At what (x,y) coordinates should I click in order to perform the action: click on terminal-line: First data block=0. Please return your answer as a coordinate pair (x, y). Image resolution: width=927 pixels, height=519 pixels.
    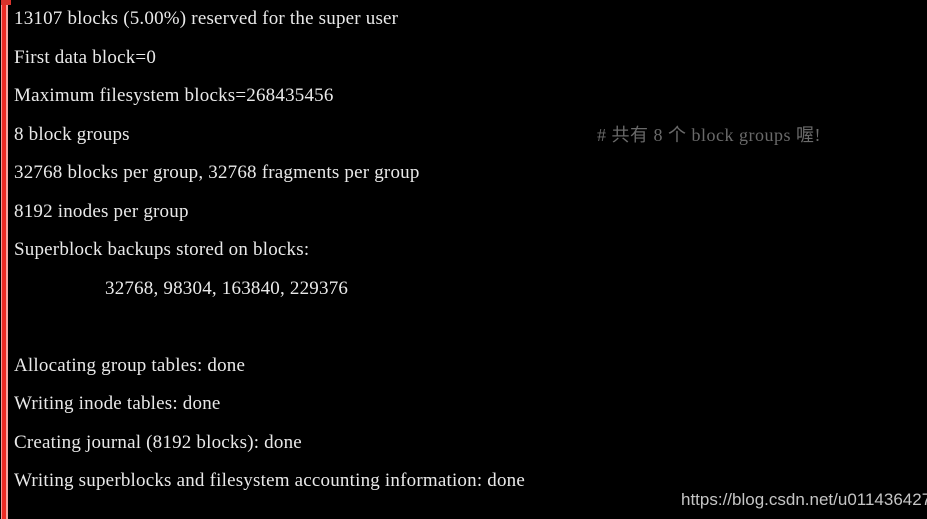
    Looking at the image, I should click on (470, 58).